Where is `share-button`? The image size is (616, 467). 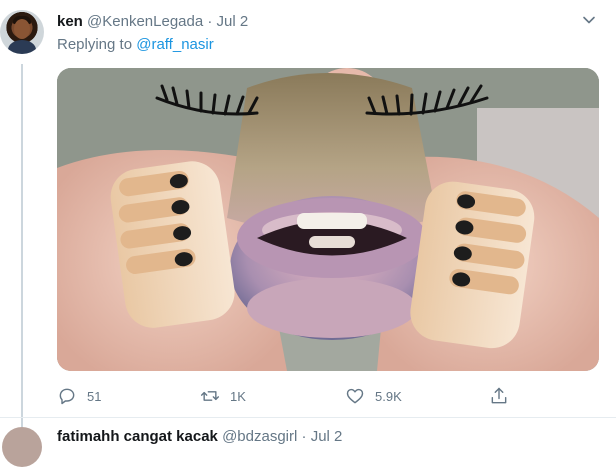
share-button is located at coordinates (504, 396).